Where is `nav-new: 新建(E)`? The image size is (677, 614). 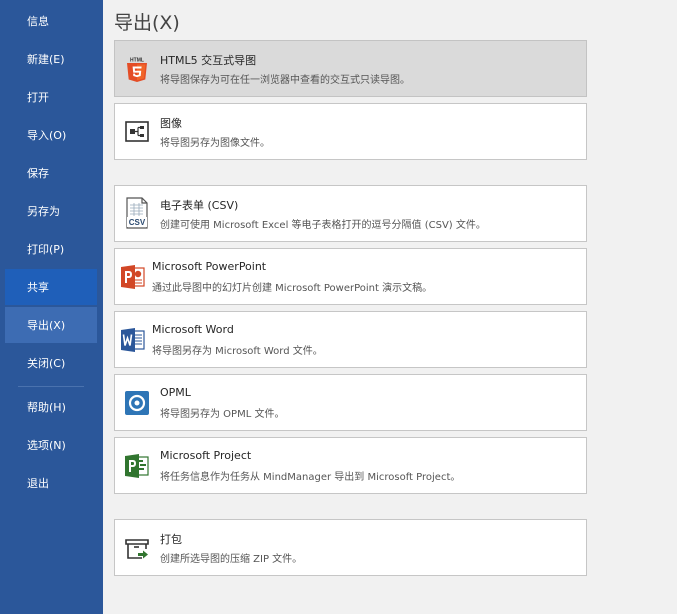
nav-new: 新建(E) is located at coordinates (51, 59).